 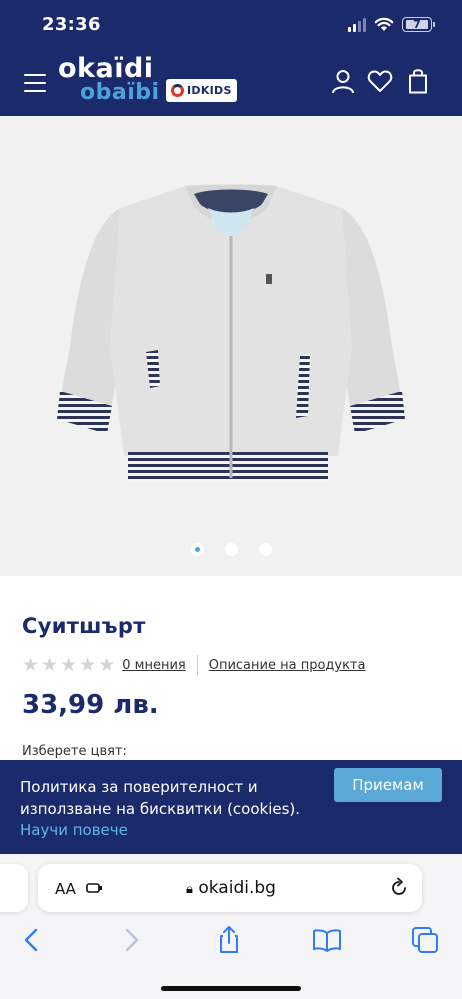 What do you see at coordinates (84, 626) in the screenshot?
I see `product-title: Суитшърт` at bounding box center [84, 626].